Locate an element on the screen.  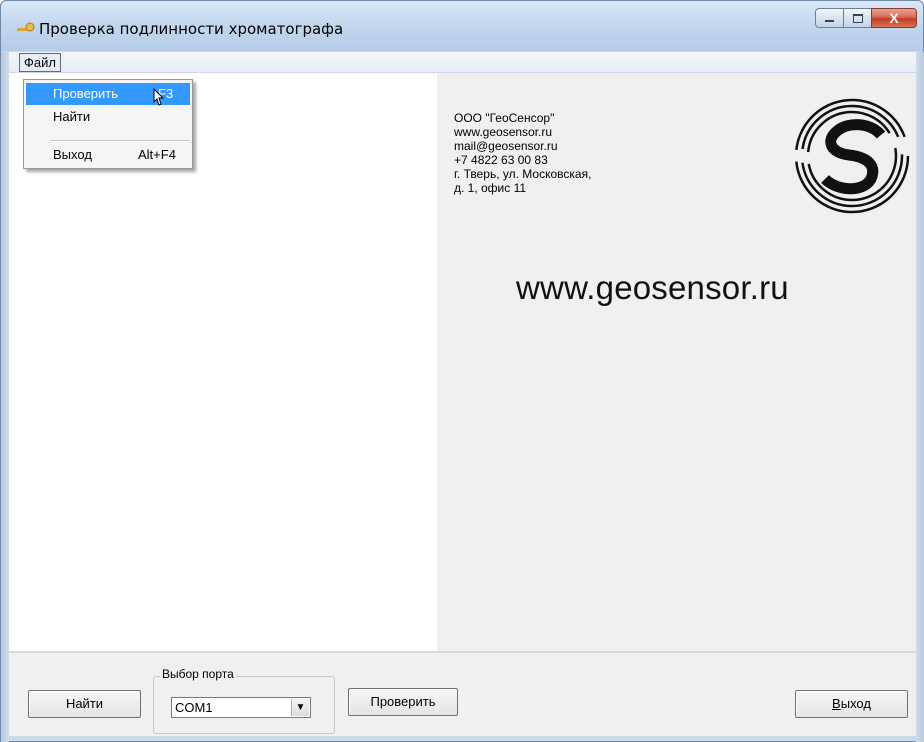
port-select-value: COM1 is located at coordinates (194, 707).